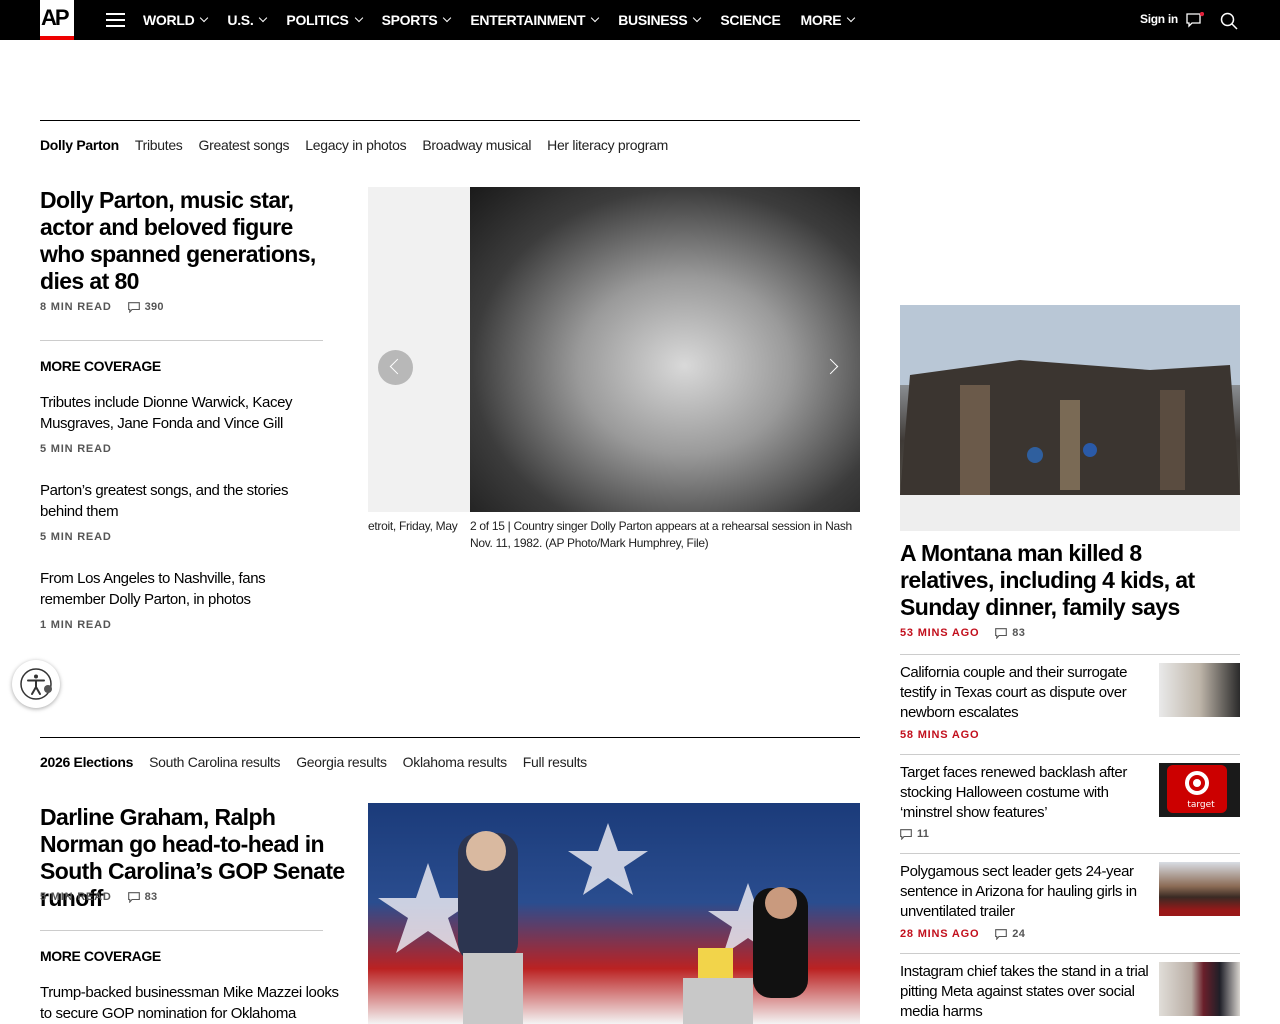 This screenshot has width=1280, height=1024. Describe the element at coordinates (593, 923) in the screenshot. I see `debate-photo-illustration` at that location.